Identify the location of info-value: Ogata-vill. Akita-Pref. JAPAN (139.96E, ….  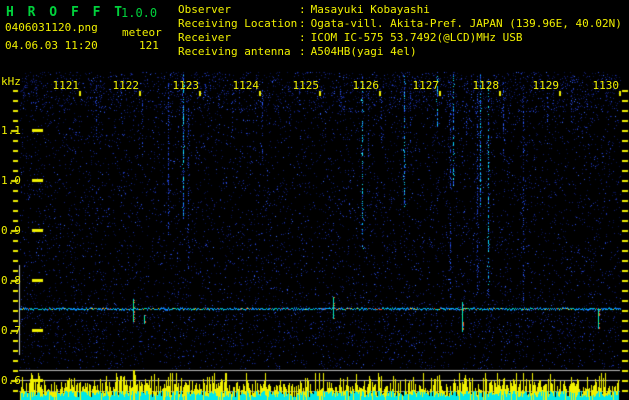
(466, 23).